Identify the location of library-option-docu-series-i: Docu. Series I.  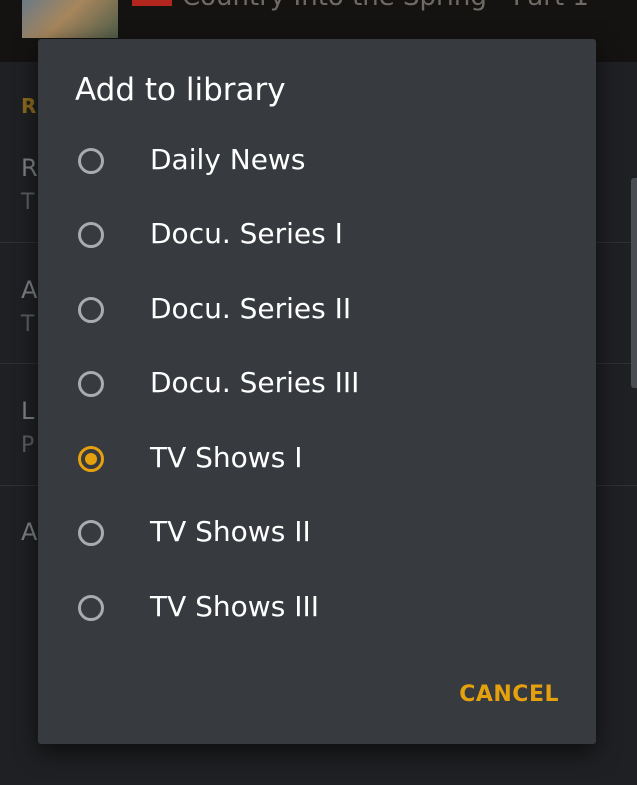
(317, 238).